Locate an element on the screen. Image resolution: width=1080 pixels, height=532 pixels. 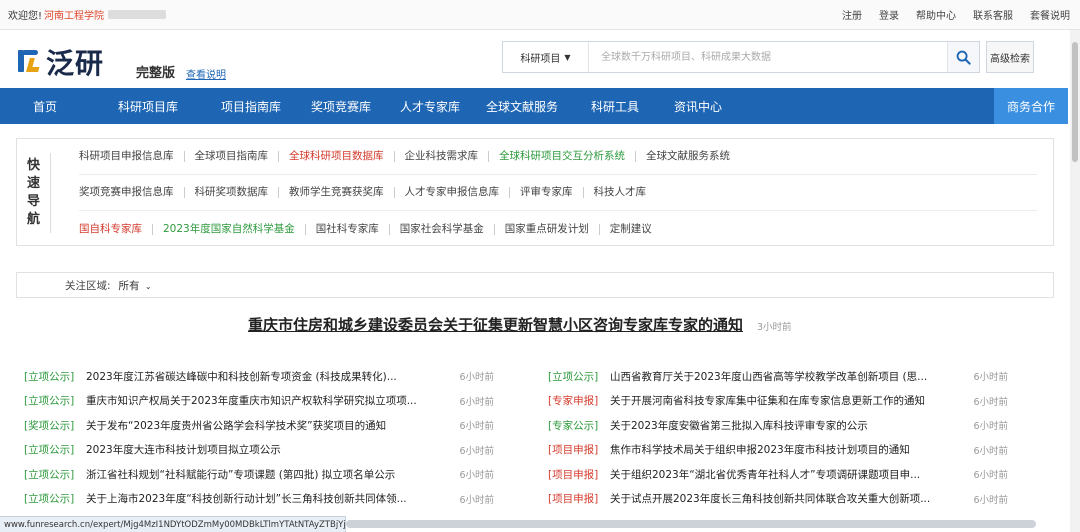
nav-research-tools: 科研工具 is located at coordinates (615, 106).